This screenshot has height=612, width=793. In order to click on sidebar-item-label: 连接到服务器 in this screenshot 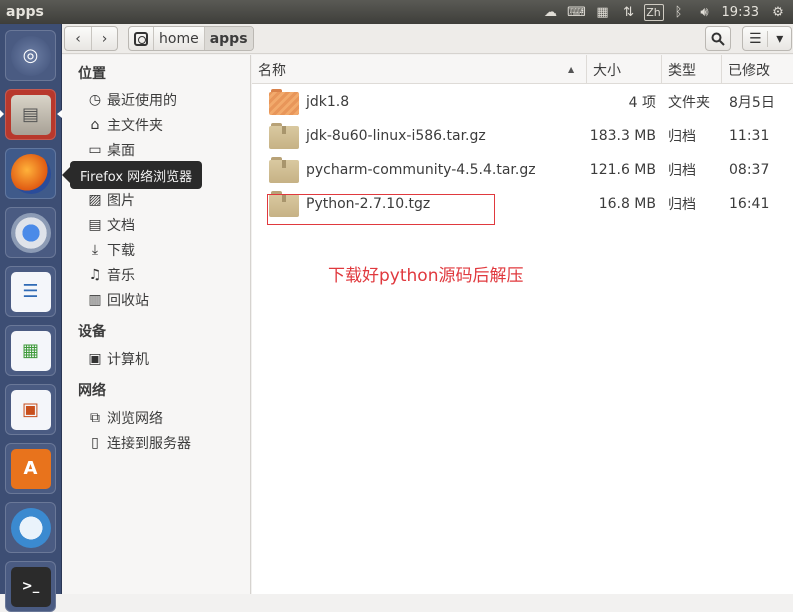, I will do `click(149, 444)`.